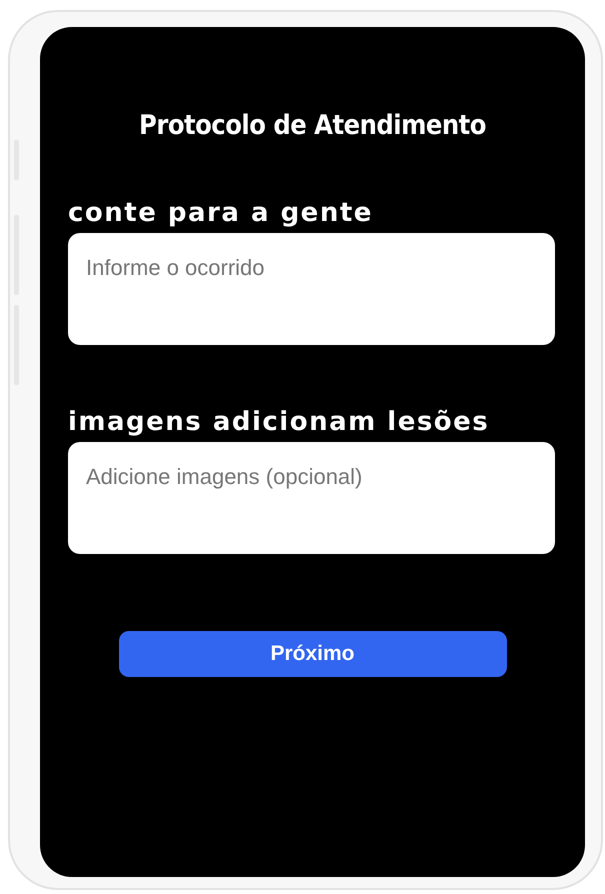 This screenshot has width=605, height=894. Describe the element at coordinates (312, 654) in the screenshot. I see `next-button: Próximo` at that location.